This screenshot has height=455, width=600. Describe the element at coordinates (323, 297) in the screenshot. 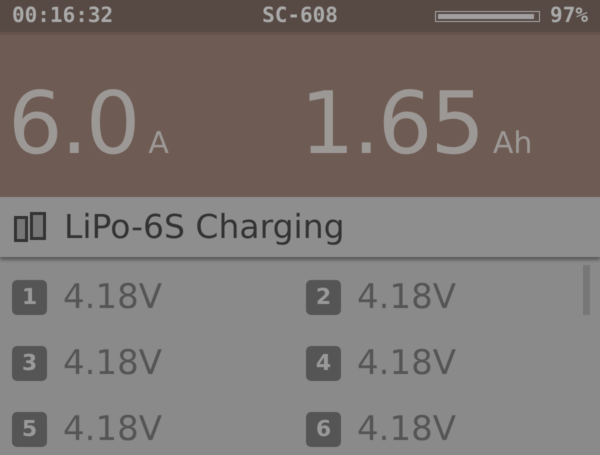

I see `cell-number-badge: 2` at that location.